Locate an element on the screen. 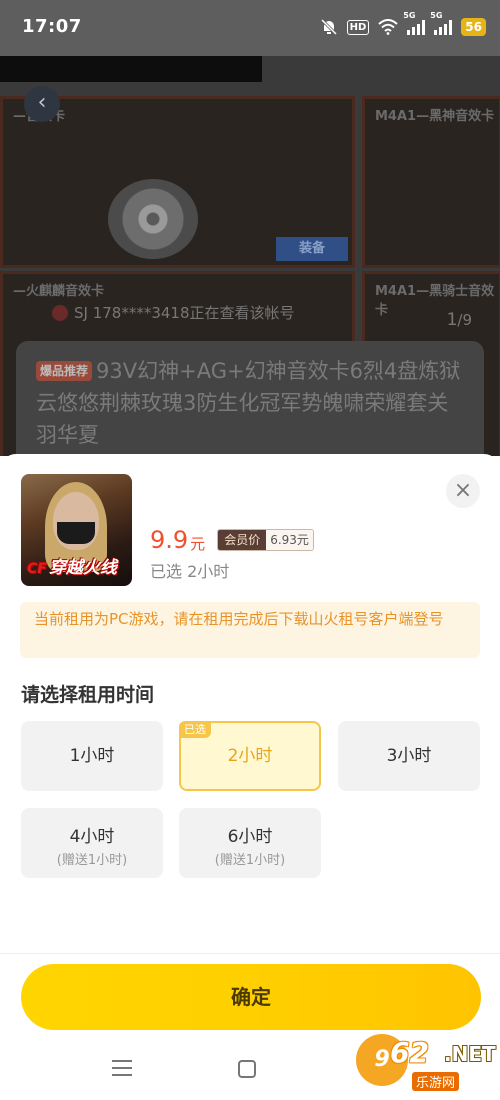 The width and height of the screenshot is (500, 1100). close-button: × is located at coordinates (463, 491).